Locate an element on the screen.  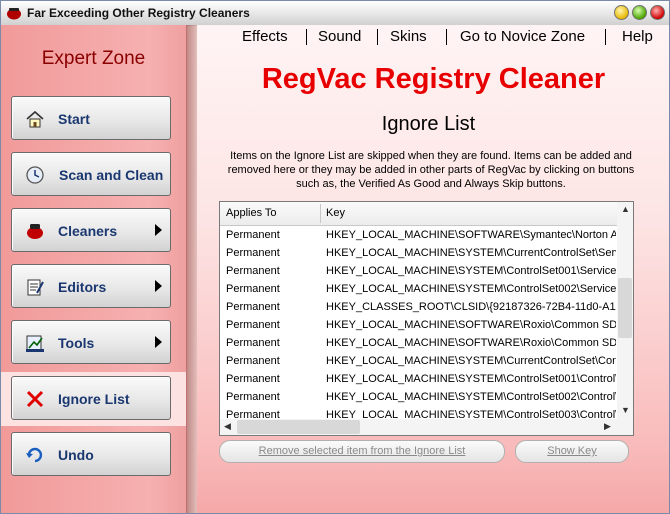
show-key-button: Show Key is located at coordinates (572, 451).